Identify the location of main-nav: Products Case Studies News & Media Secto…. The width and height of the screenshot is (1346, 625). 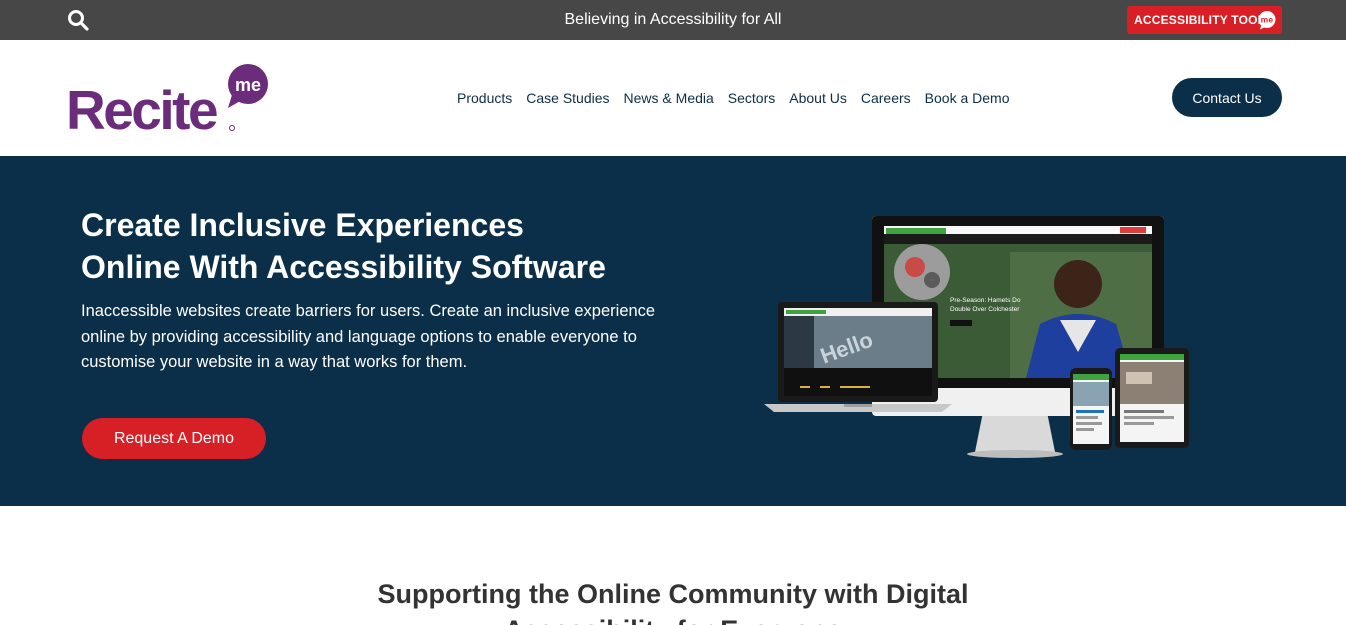
(733, 98).